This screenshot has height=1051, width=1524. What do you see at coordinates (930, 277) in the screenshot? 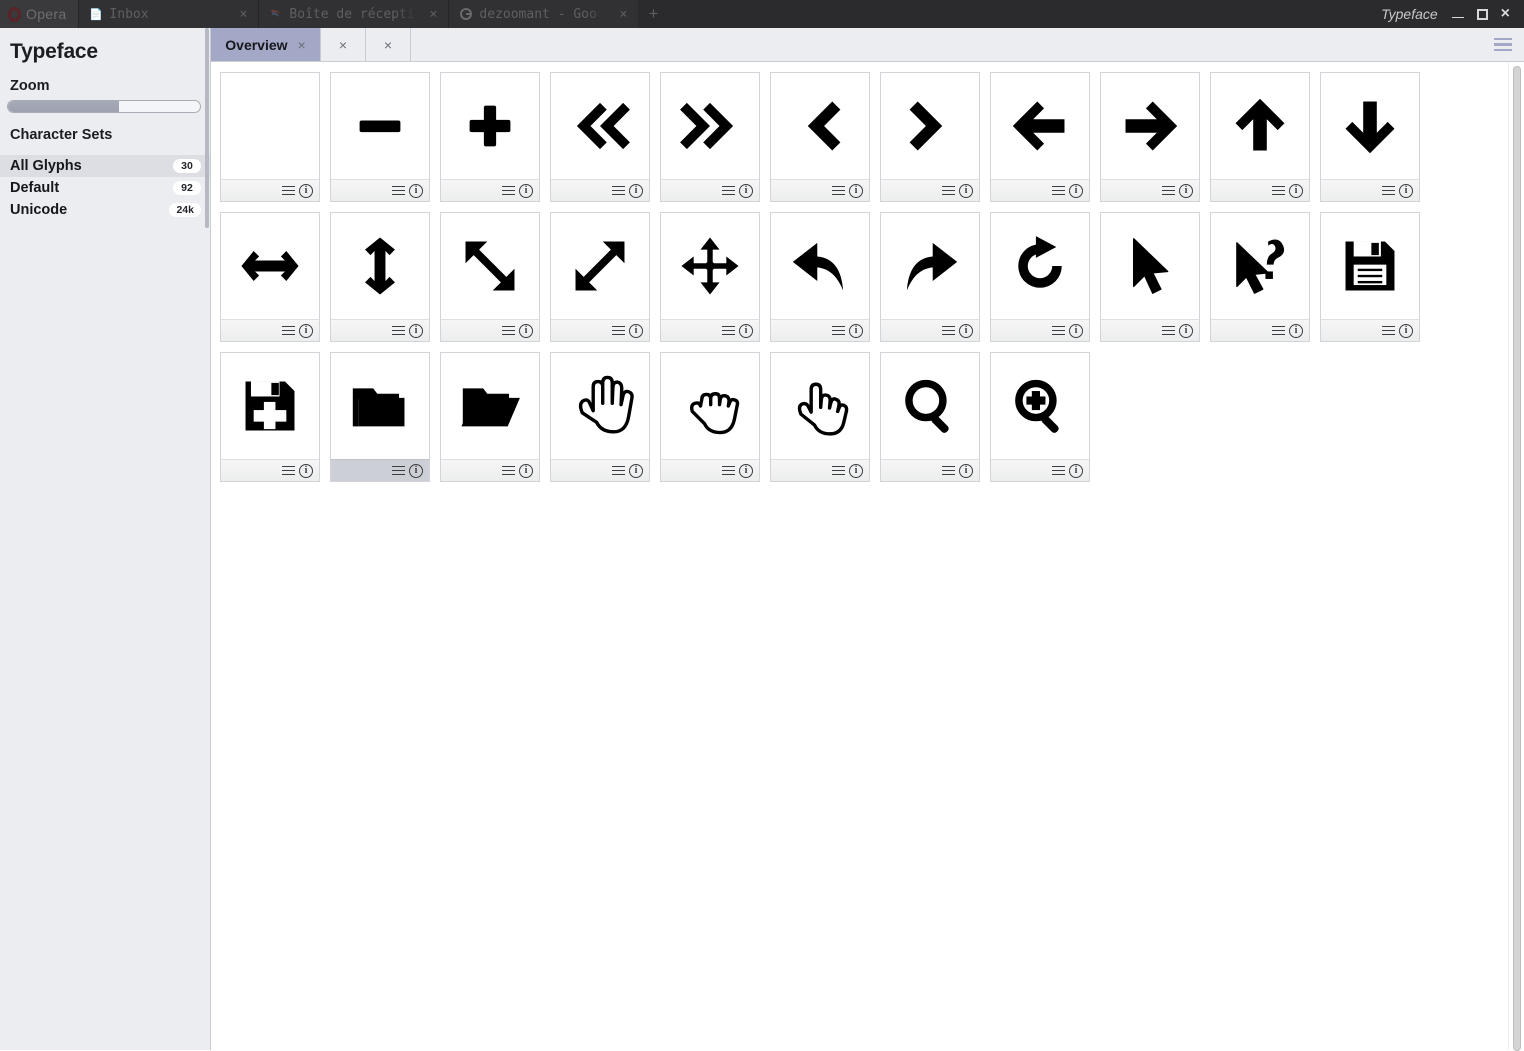
I see `redo-glyph: i` at bounding box center [930, 277].